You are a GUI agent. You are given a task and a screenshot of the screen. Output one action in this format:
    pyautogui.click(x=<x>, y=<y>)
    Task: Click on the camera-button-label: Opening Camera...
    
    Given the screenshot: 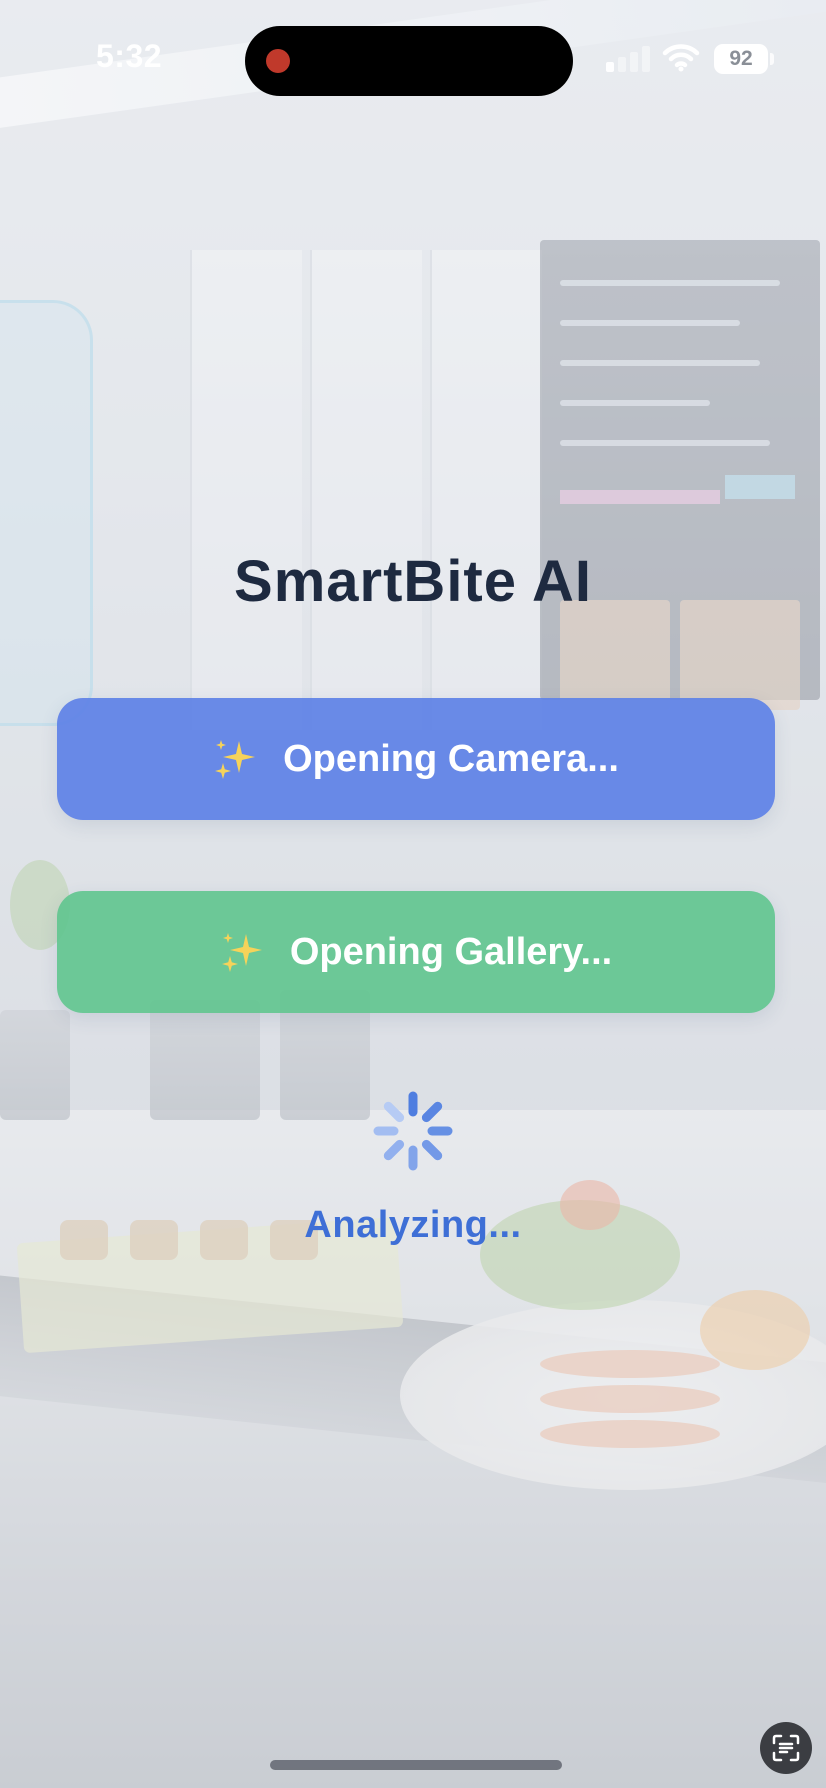 What is the action you would take?
    pyautogui.click(x=451, y=758)
    